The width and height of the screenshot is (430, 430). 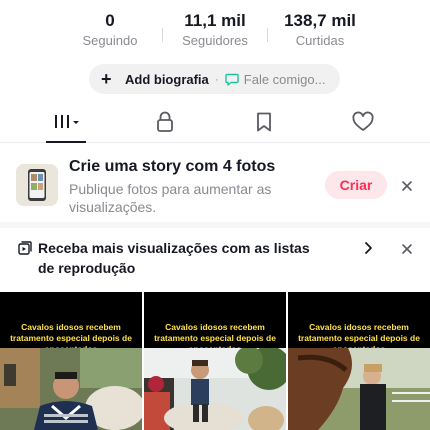 I want to click on stat-followers: 11,1 mil Seguidores, so click(x=215, y=30).